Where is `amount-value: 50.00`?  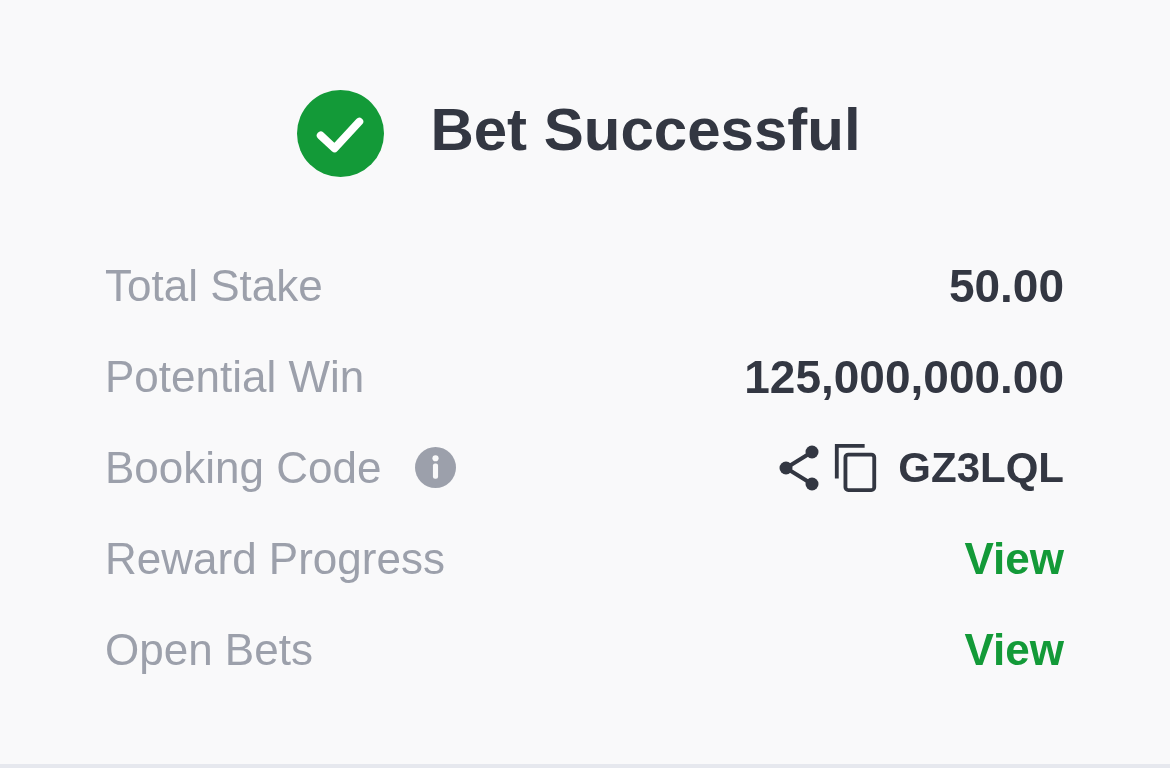
amount-value: 50.00 is located at coordinates (1006, 285).